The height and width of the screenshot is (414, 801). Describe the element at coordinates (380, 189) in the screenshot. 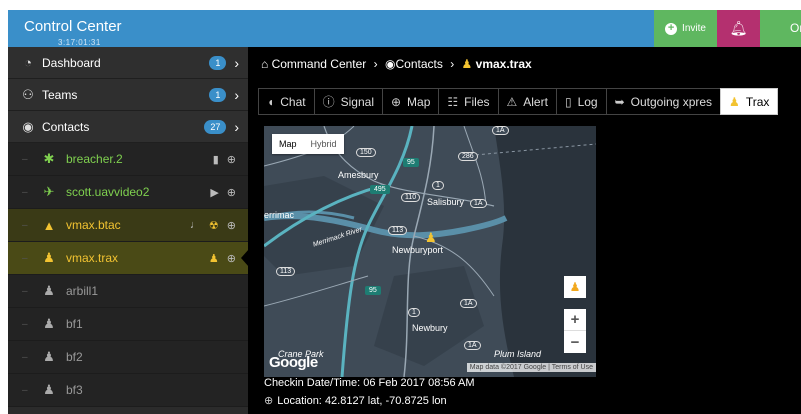

I see `interstate-shield: 495` at that location.